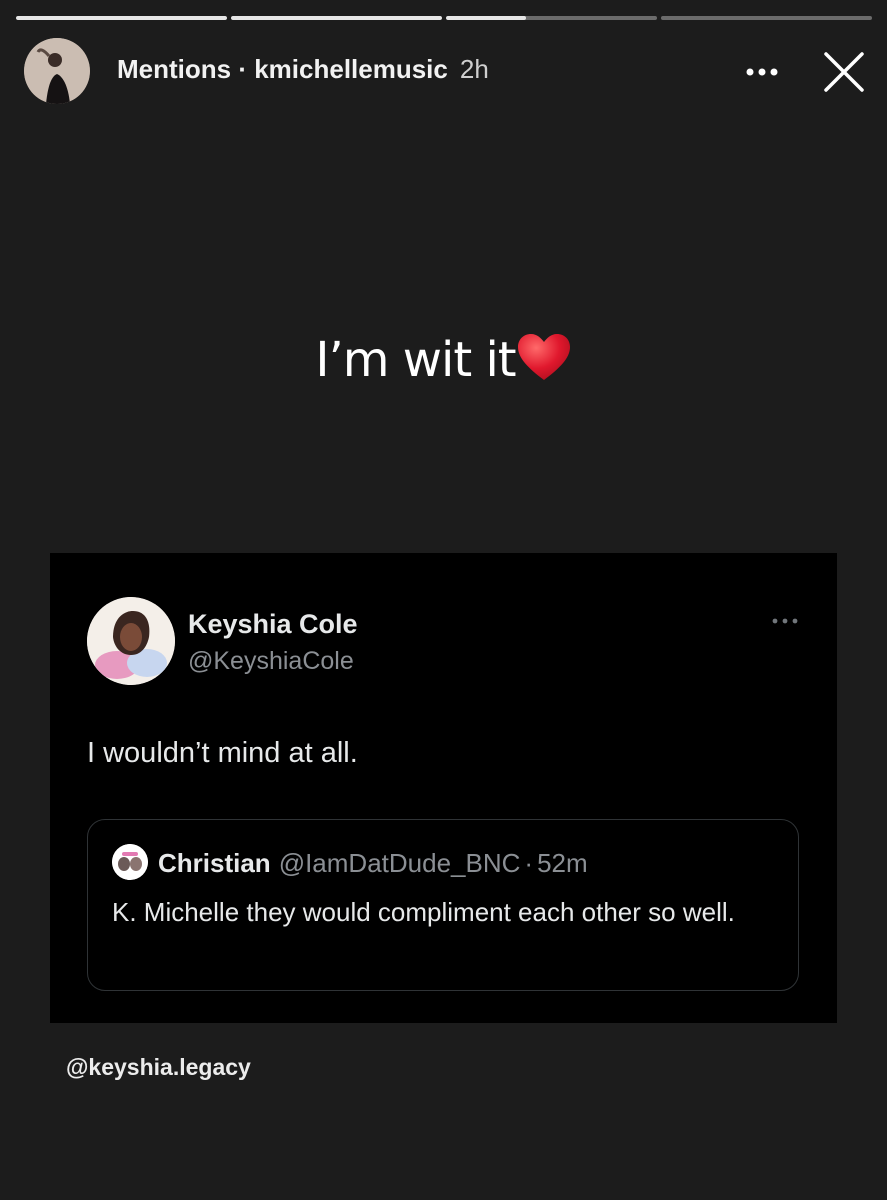  I want to click on story-header: Mentions · kmichellemusic 2h, so click(448, 71).